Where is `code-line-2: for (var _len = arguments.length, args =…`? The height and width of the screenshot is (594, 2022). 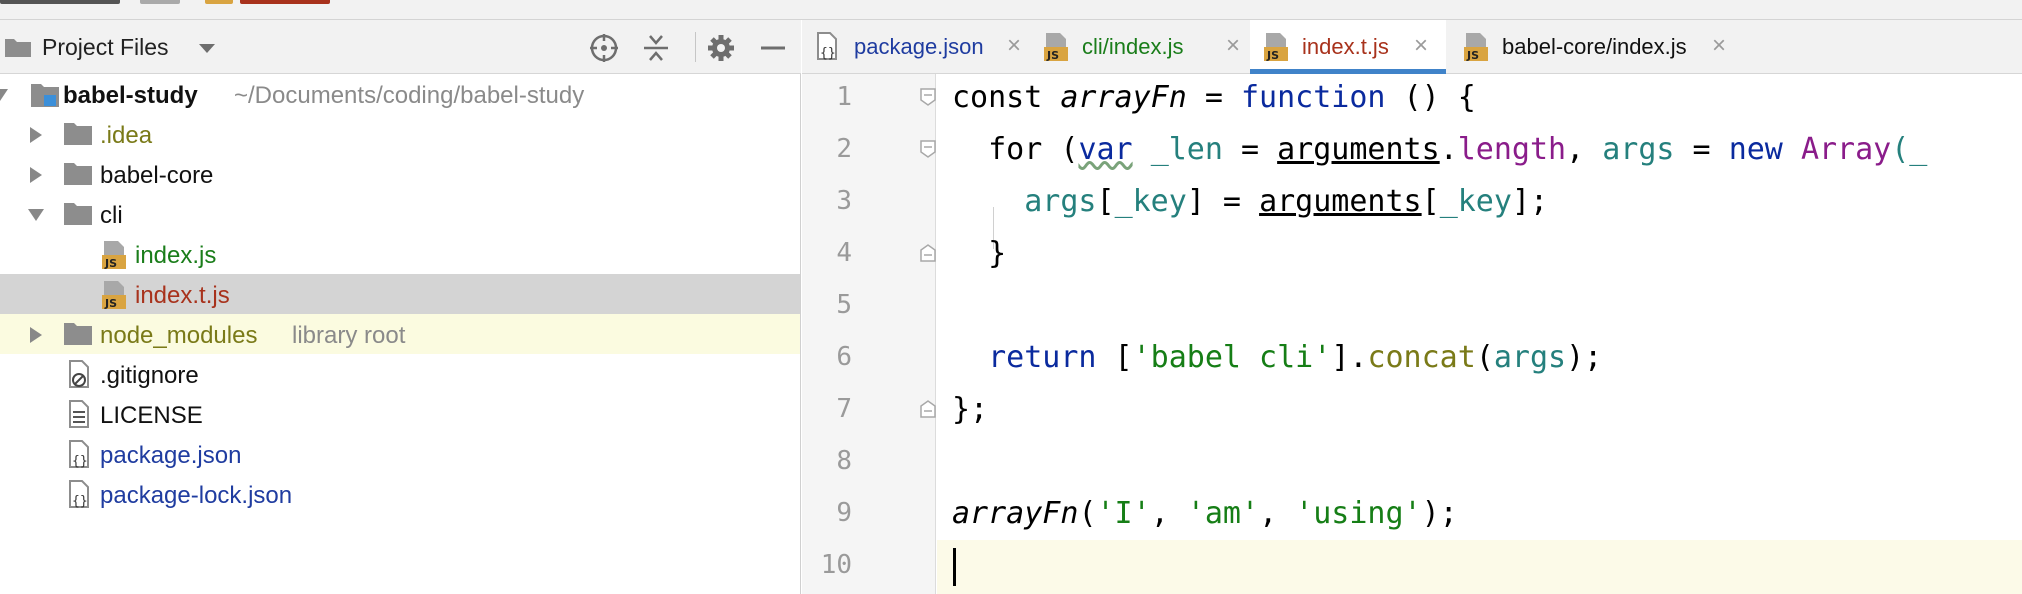
code-line-2: for (var _len = arguments.length, args =… is located at coordinates (1440, 149).